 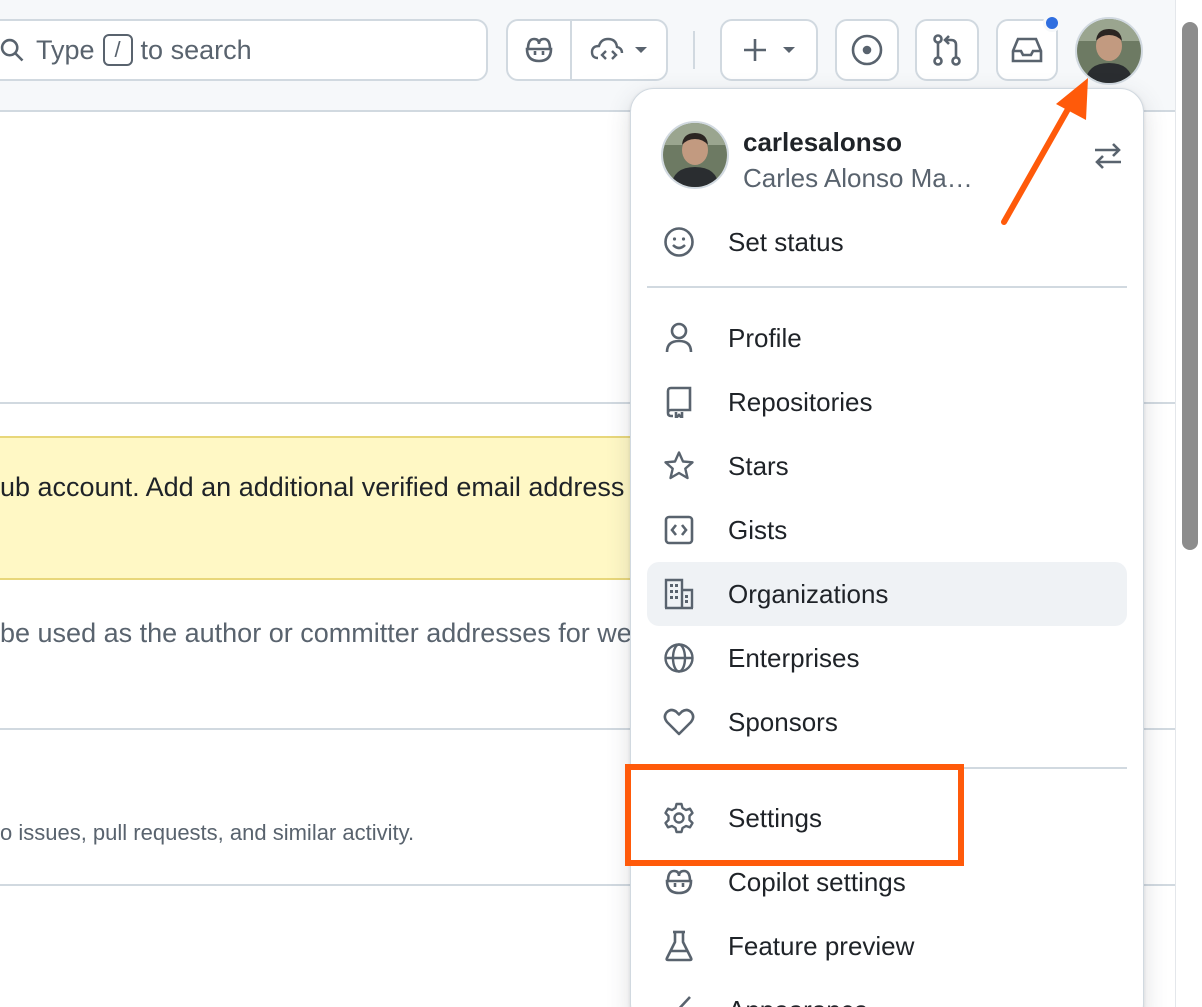 What do you see at coordinates (65, 49) in the screenshot?
I see `search-prefix: Type` at bounding box center [65, 49].